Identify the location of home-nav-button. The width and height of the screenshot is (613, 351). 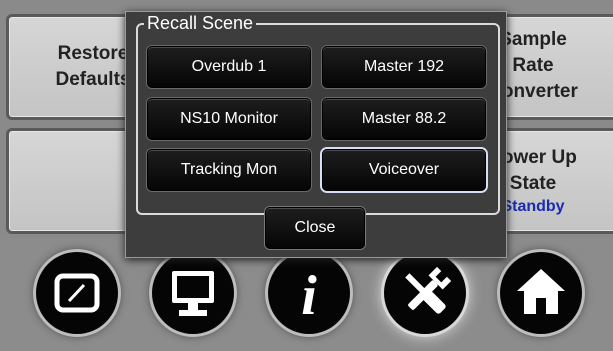
(541, 293).